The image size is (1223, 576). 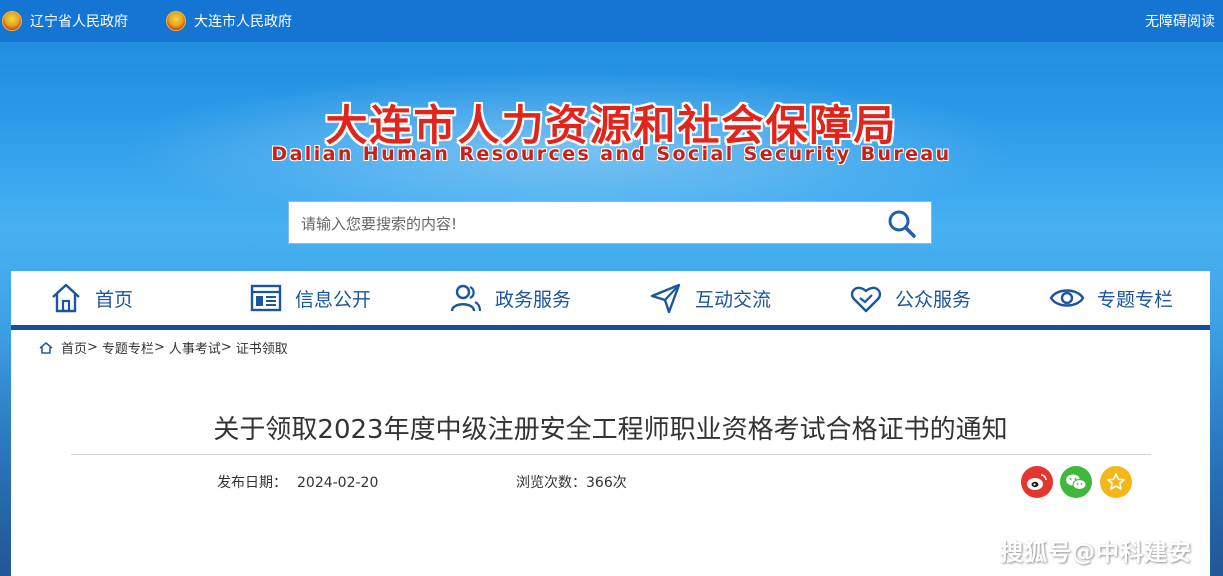 What do you see at coordinates (733, 299) in the screenshot?
I see `nav-item-label: 互动交流` at bounding box center [733, 299].